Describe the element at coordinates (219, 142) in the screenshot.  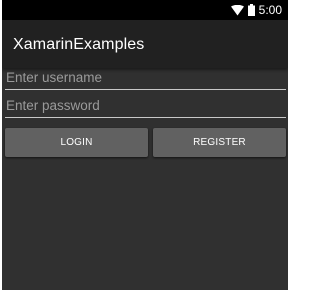
I see `register-button: REGISTER` at that location.